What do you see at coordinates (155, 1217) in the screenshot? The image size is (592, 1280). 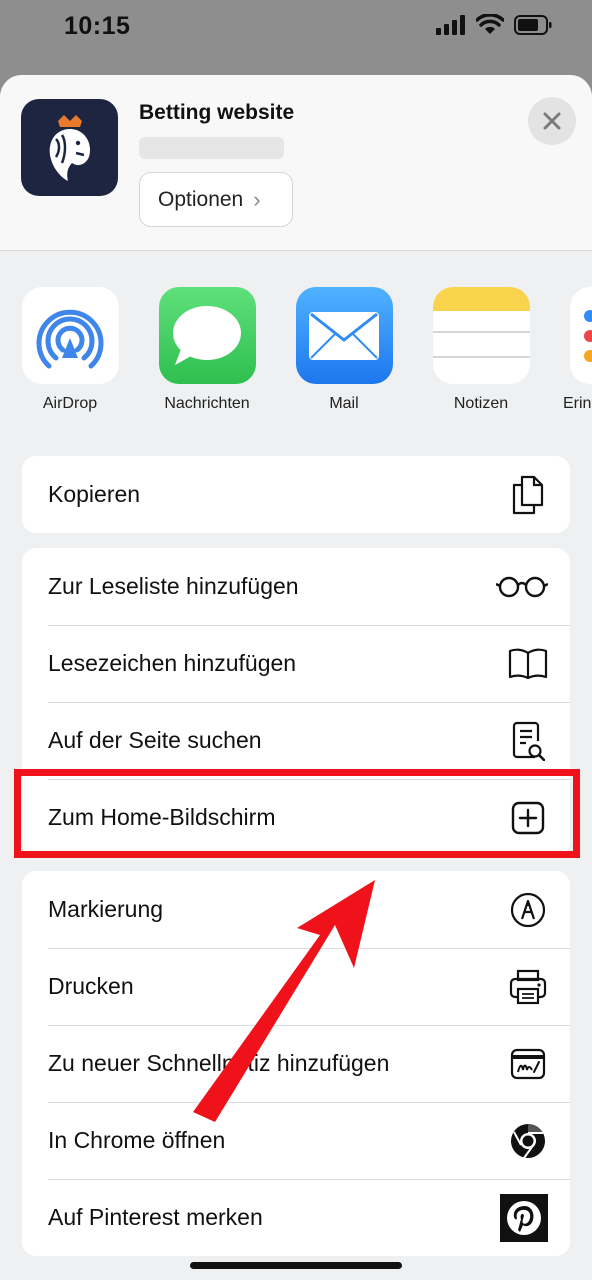 I see `action-label: Auf Pinterest merken` at bounding box center [155, 1217].